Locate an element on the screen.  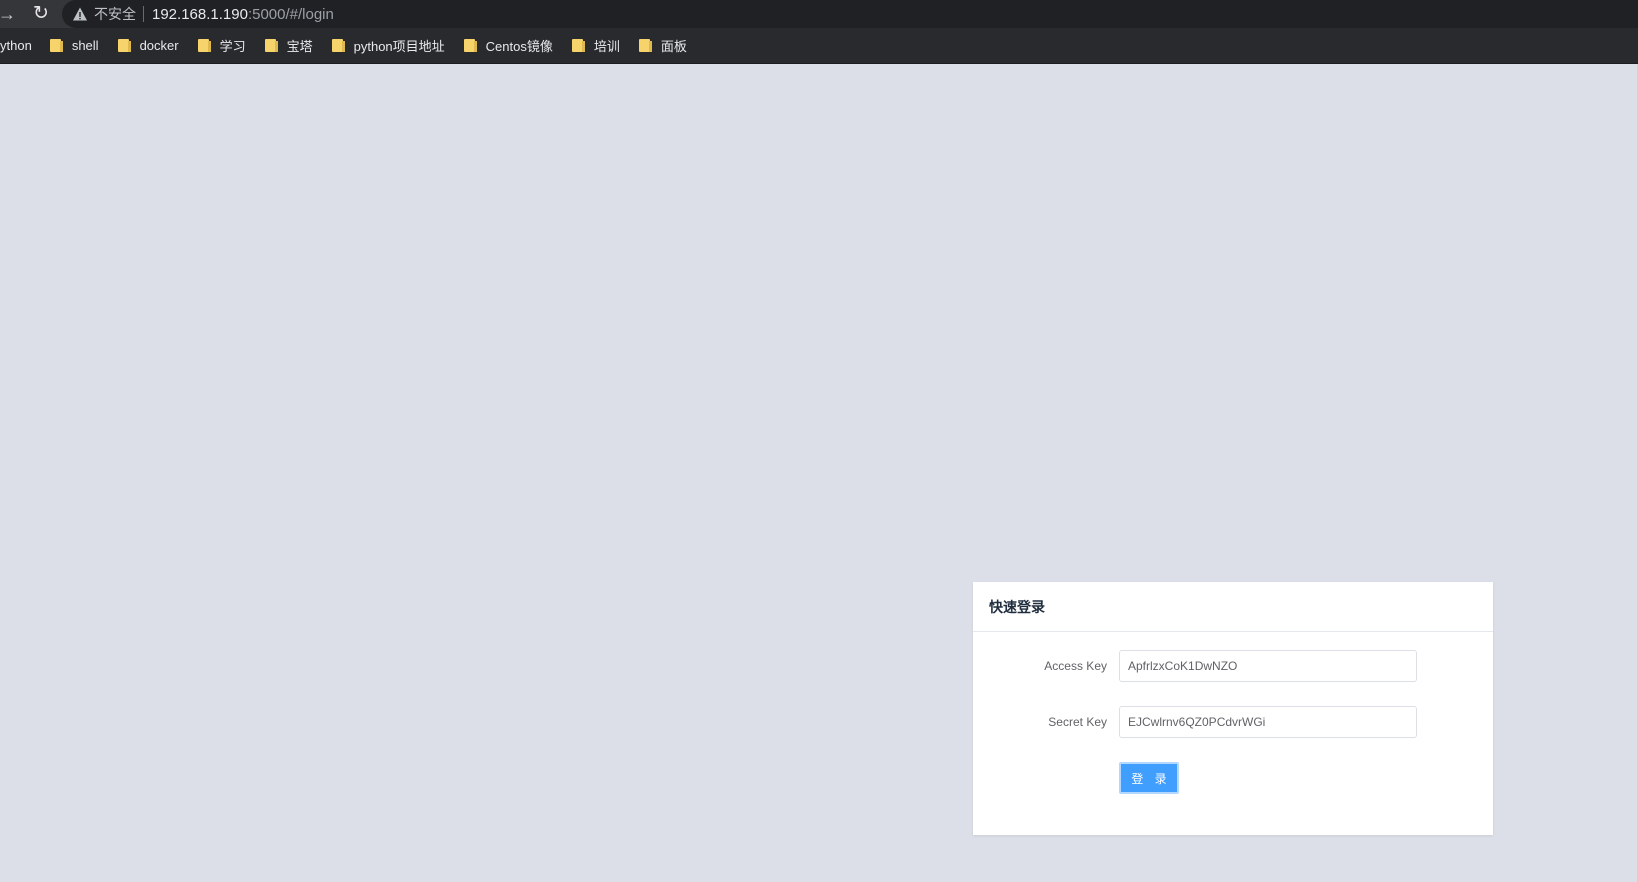
bookmark-panel: 面板 is located at coordinates (662, 46).